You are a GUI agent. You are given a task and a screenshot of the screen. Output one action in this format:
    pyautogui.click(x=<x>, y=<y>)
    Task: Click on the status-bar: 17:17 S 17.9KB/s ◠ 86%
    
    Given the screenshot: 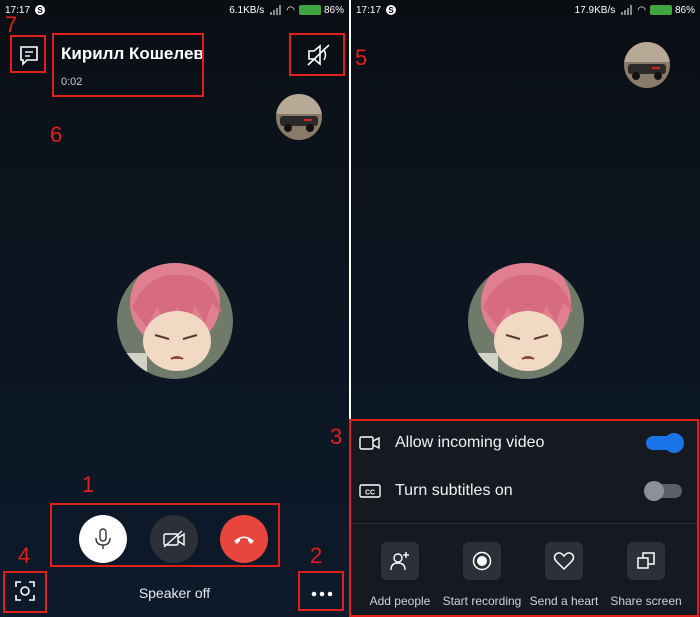 What is the action you would take?
    pyautogui.click(x=525, y=10)
    